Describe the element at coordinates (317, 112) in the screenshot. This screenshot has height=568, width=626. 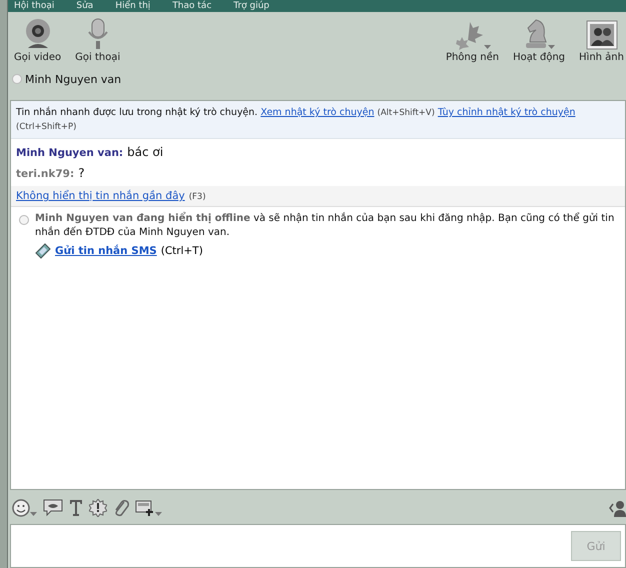
I see `view-log-link: Xem nhật ký trò chuyện` at that location.